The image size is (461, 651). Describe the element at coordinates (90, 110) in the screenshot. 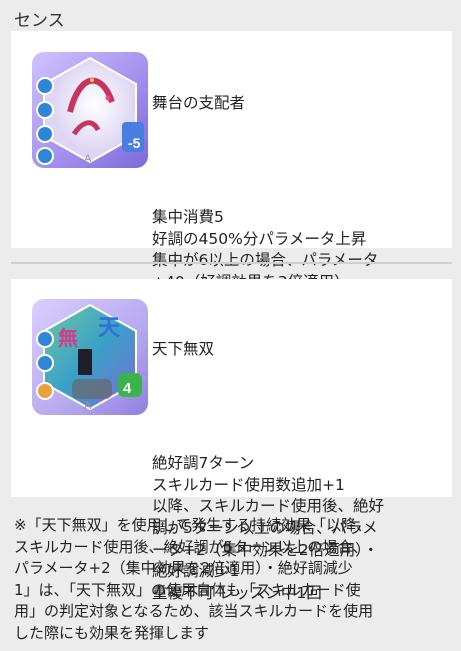

I see `skill-card-art: -5 A` at that location.